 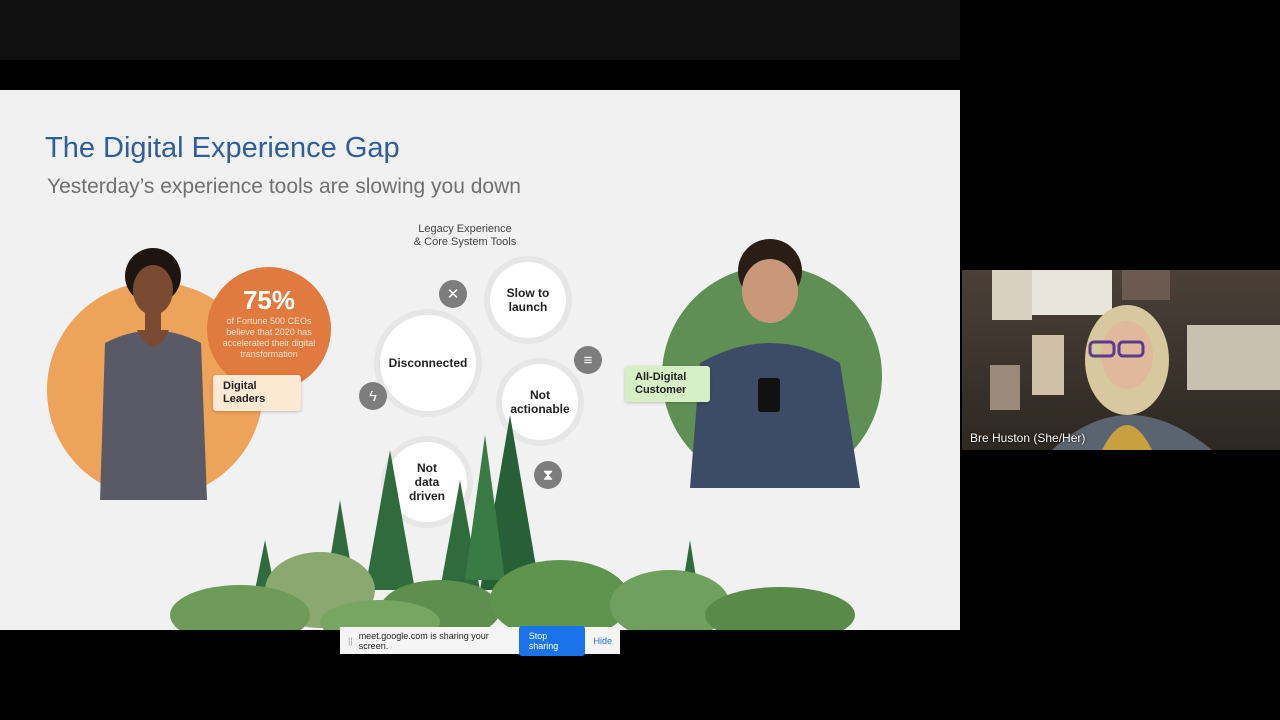 I want to click on share-message: meet.google.com is sharing your screen., so click(x=423, y=640).